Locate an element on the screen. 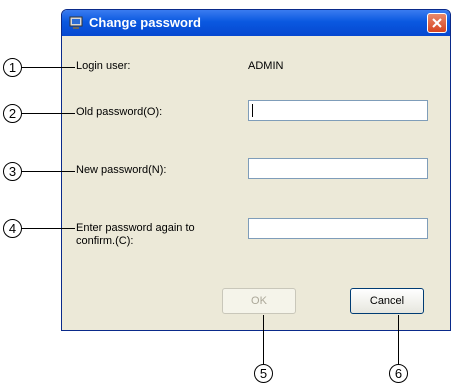 The height and width of the screenshot is (385, 453). callout-number-2: 2 is located at coordinates (12, 113).